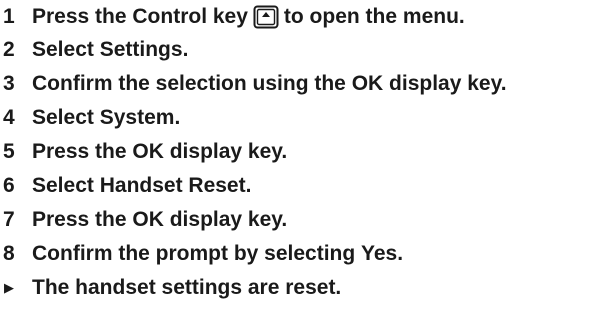  What do you see at coordinates (379, 253) in the screenshot?
I see `step-text-highlight: Yes` at bounding box center [379, 253].